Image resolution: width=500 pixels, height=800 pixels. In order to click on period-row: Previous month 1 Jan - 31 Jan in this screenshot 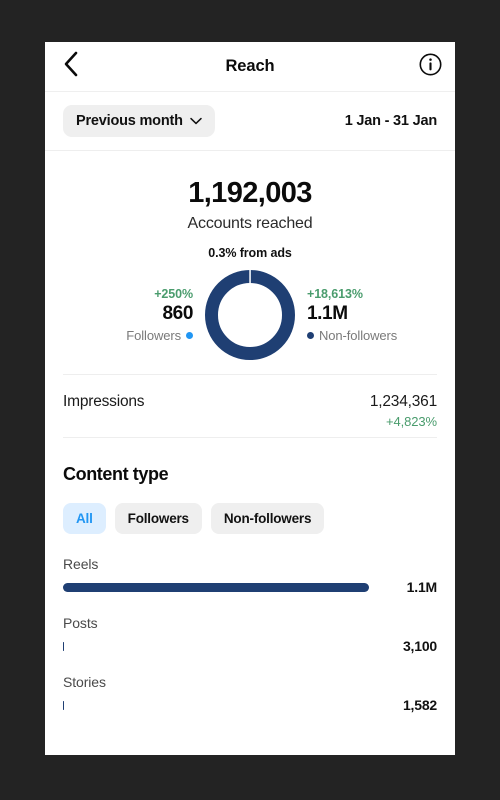, I will do `click(250, 121)`.